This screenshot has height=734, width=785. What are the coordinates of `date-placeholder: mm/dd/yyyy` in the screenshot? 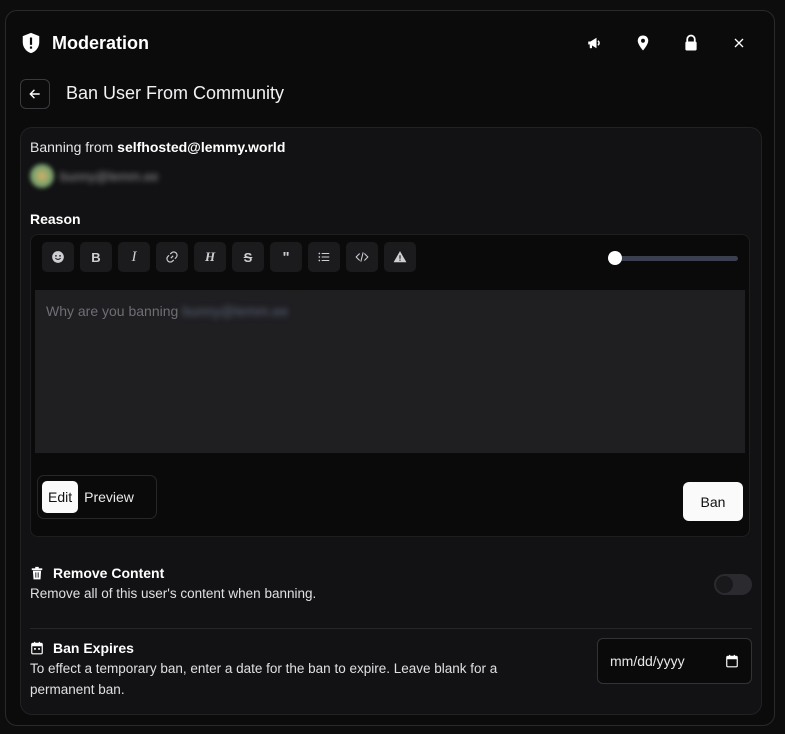 It's located at (647, 661).